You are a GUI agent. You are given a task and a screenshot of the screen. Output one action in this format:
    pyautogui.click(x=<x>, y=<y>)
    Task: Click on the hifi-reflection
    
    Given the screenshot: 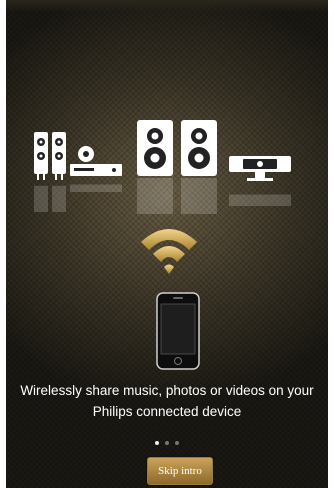 What is the action you would take?
    pyautogui.click(x=78, y=198)
    